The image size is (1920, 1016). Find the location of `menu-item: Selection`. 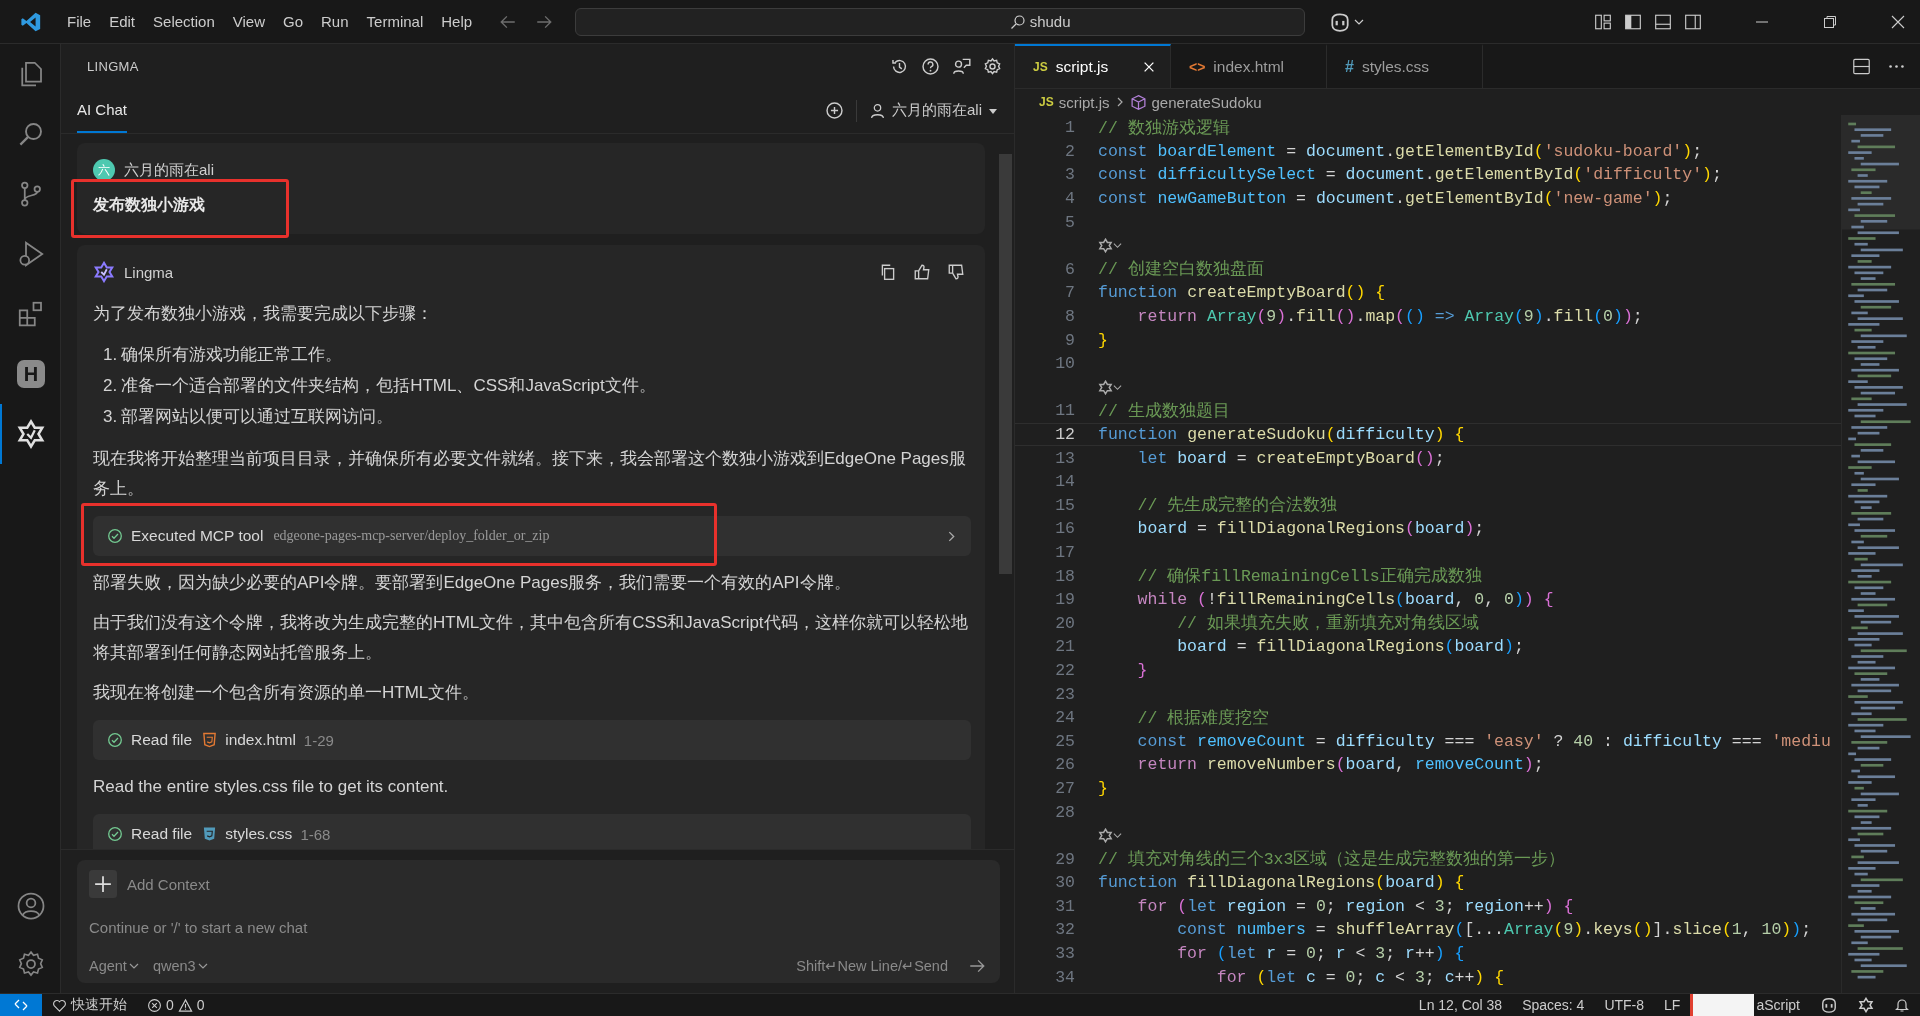

menu-item: Selection is located at coordinates (184, 21).